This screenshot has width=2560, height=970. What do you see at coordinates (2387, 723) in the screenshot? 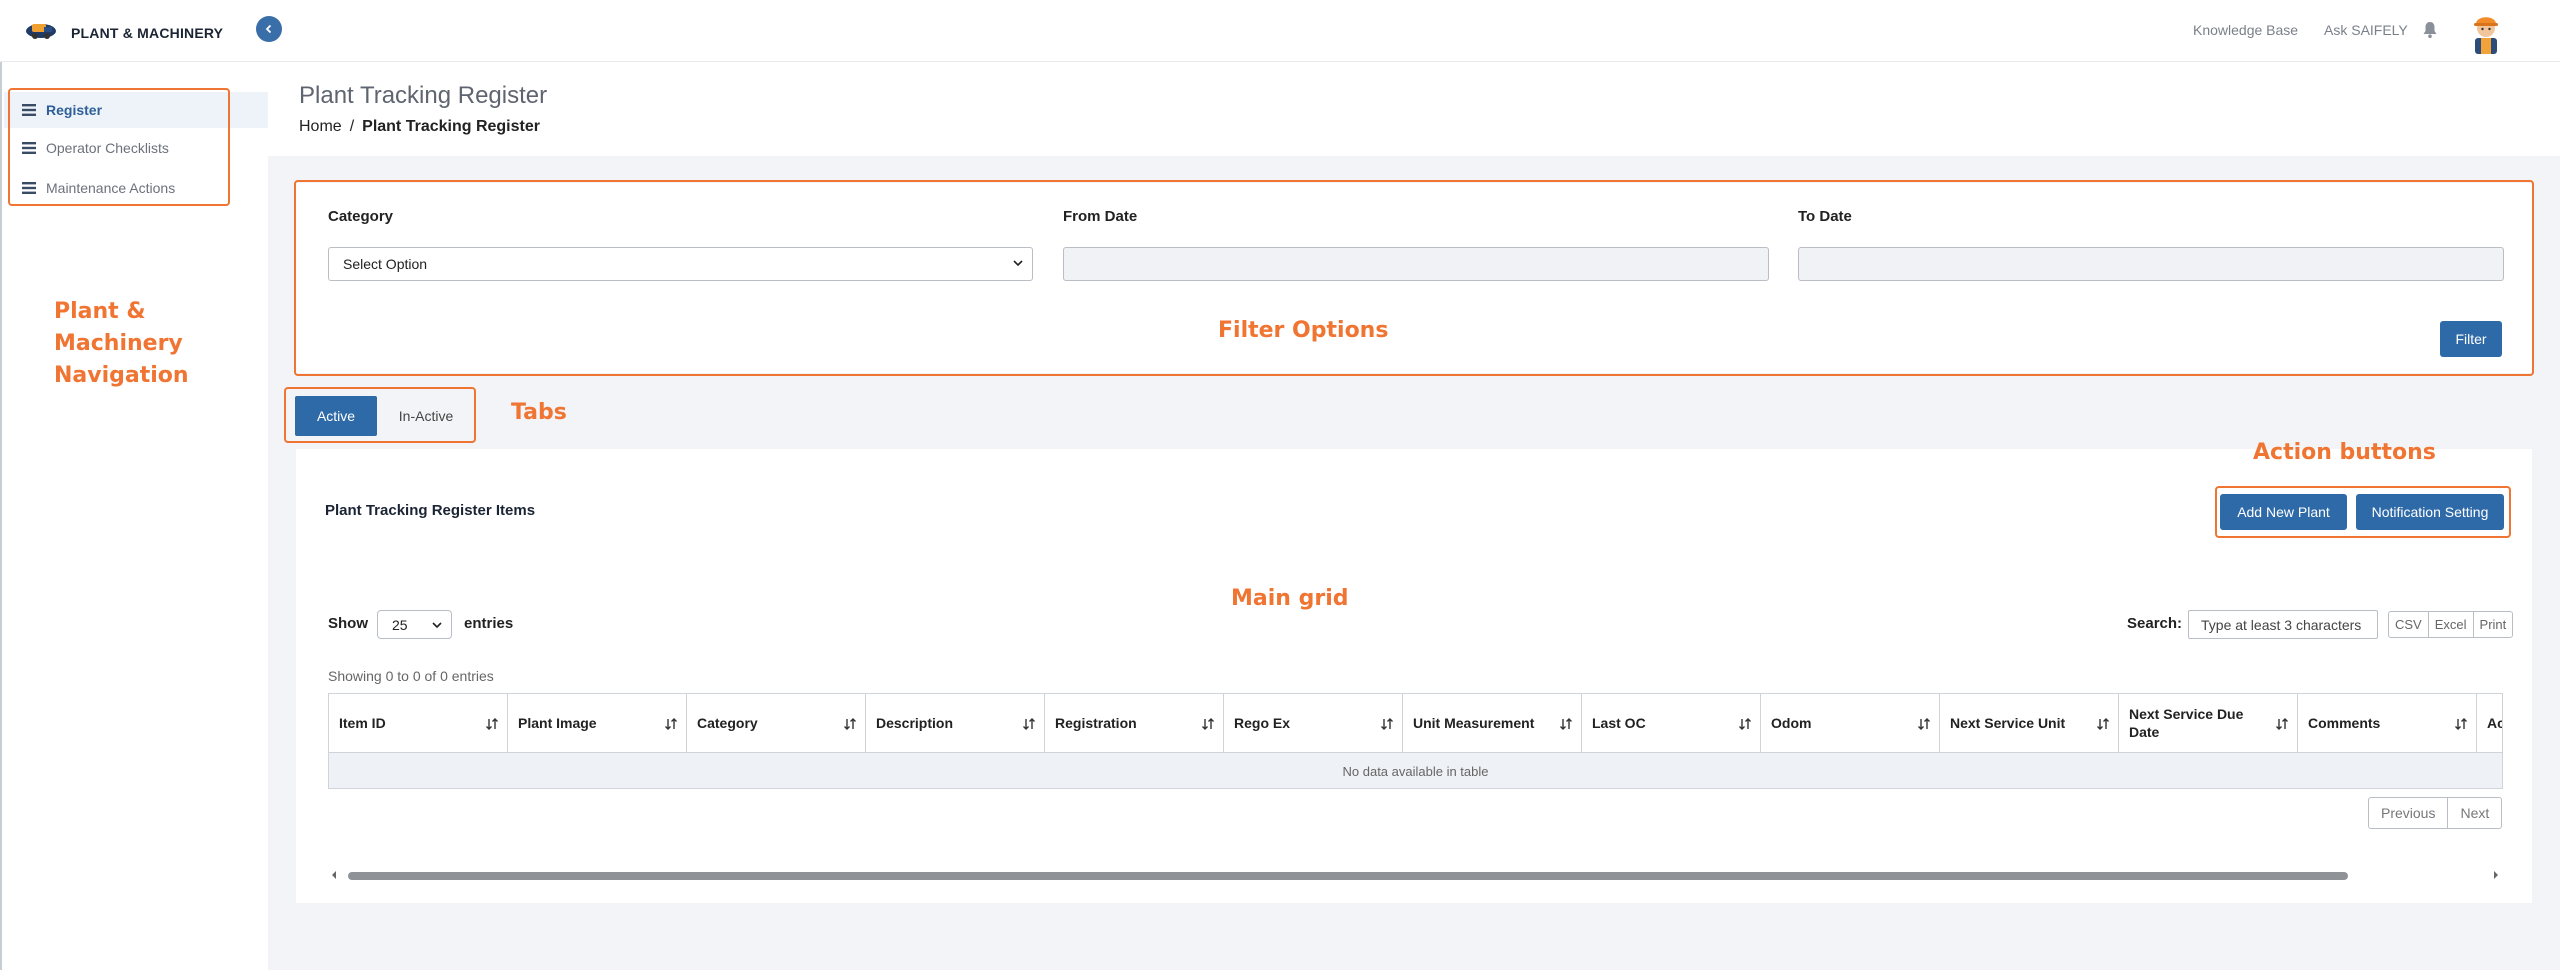
I see `column-header: Comments` at bounding box center [2387, 723].